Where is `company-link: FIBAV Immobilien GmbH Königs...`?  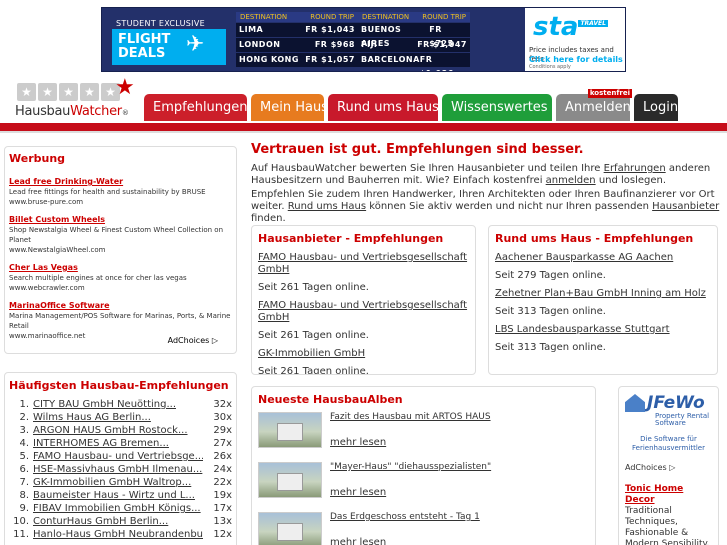 company-link: FIBAV Immobilien GmbH Königs... is located at coordinates (117, 508).